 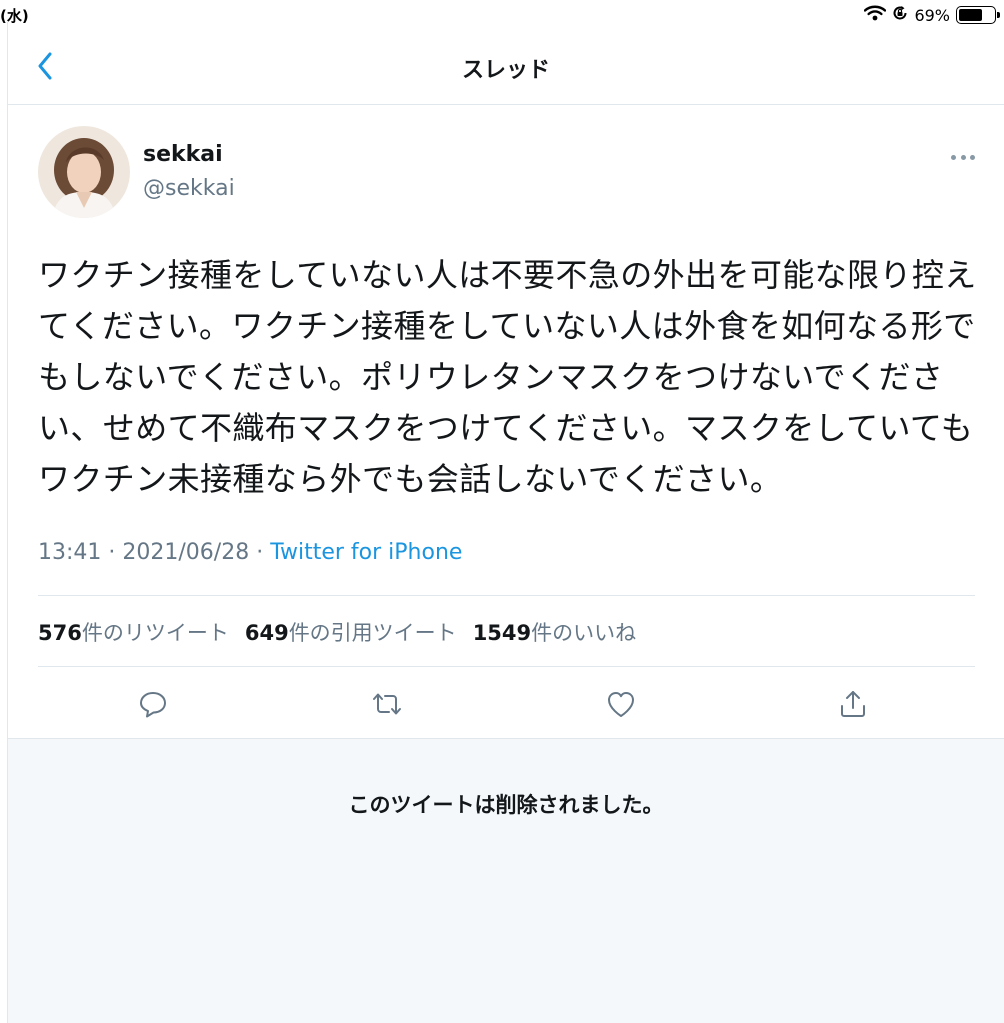 I want to click on battery-icon, so click(x=978, y=15).